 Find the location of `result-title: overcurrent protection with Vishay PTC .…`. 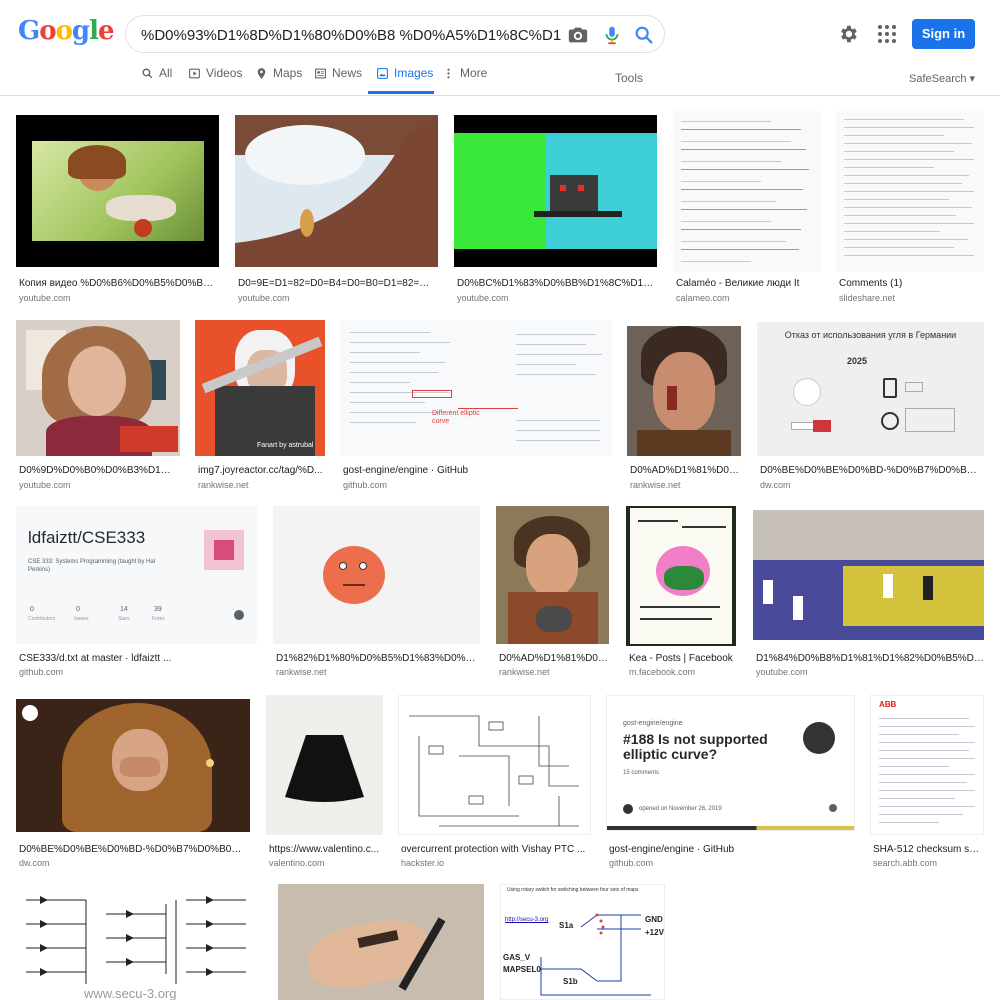

result-title: overcurrent protection with Vishay PTC .… is located at coordinates (496, 849).